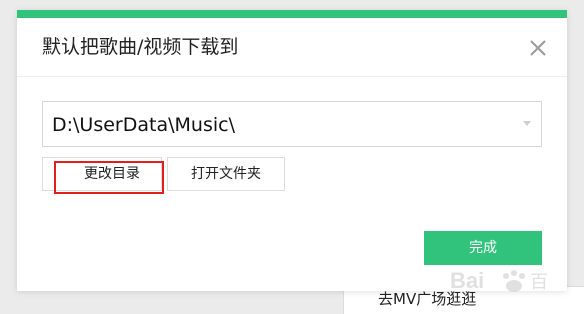 The image size is (584, 314). I want to click on svg-text: 百, so click(539, 282).